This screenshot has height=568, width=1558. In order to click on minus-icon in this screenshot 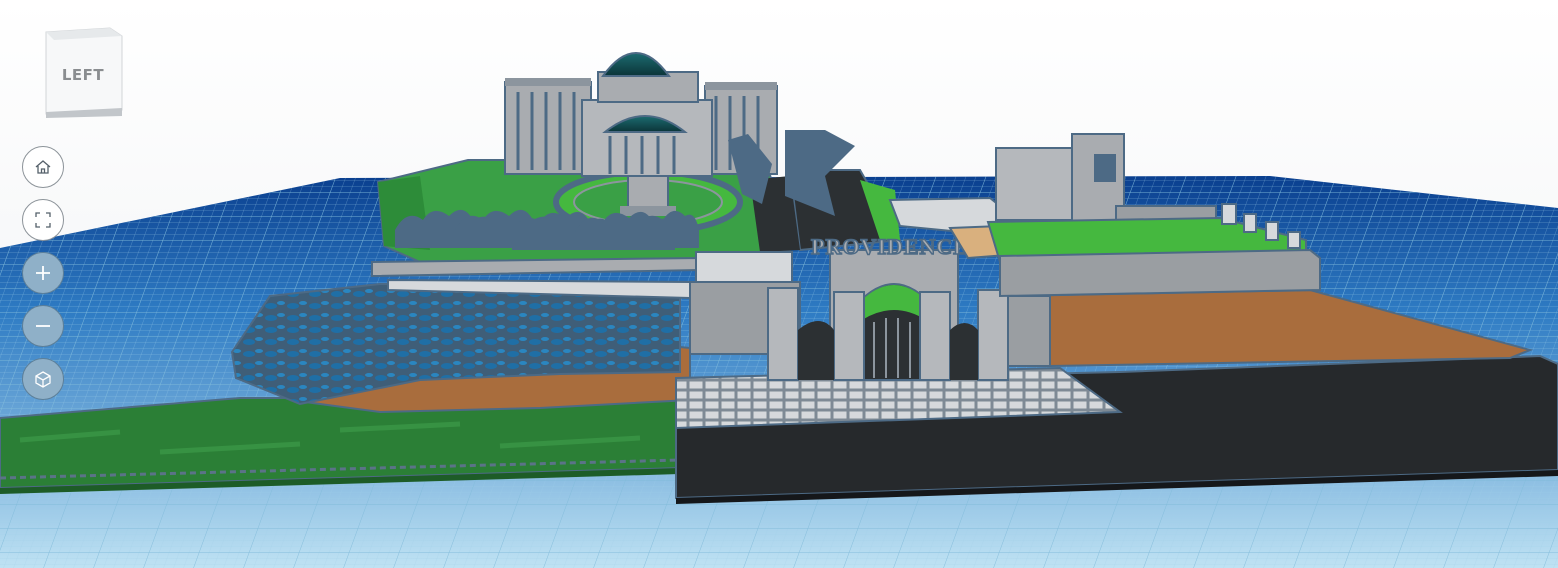, I will do `click(43, 326)`.